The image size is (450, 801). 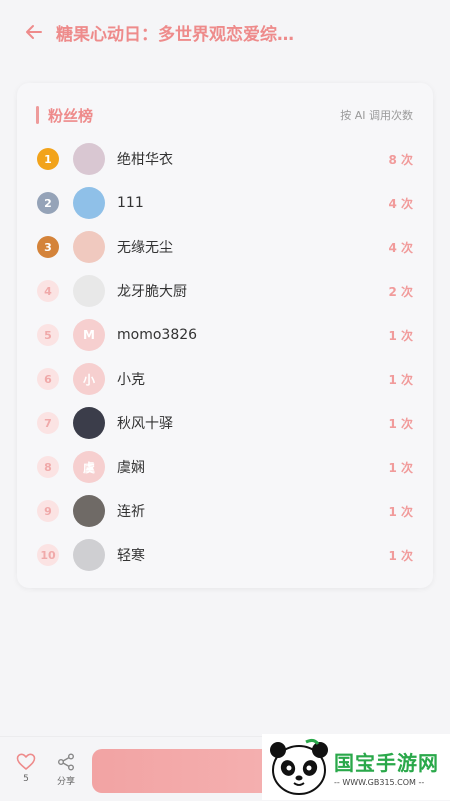 What do you see at coordinates (379, 782) in the screenshot?
I see `watermark-url: -- WWW.GB315.COM --` at bounding box center [379, 782].